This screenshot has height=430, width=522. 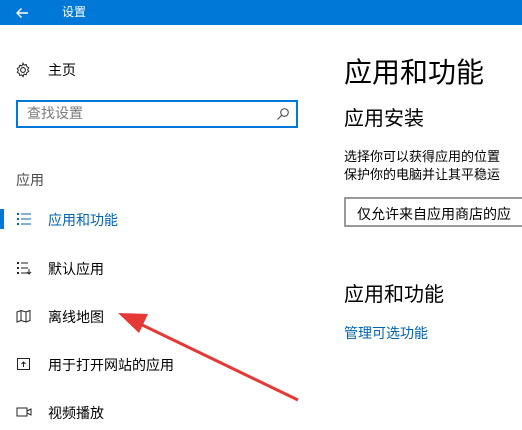 I want to click on sidebar-item-apps-features: 应用和功能, so click(x=150, y=219).